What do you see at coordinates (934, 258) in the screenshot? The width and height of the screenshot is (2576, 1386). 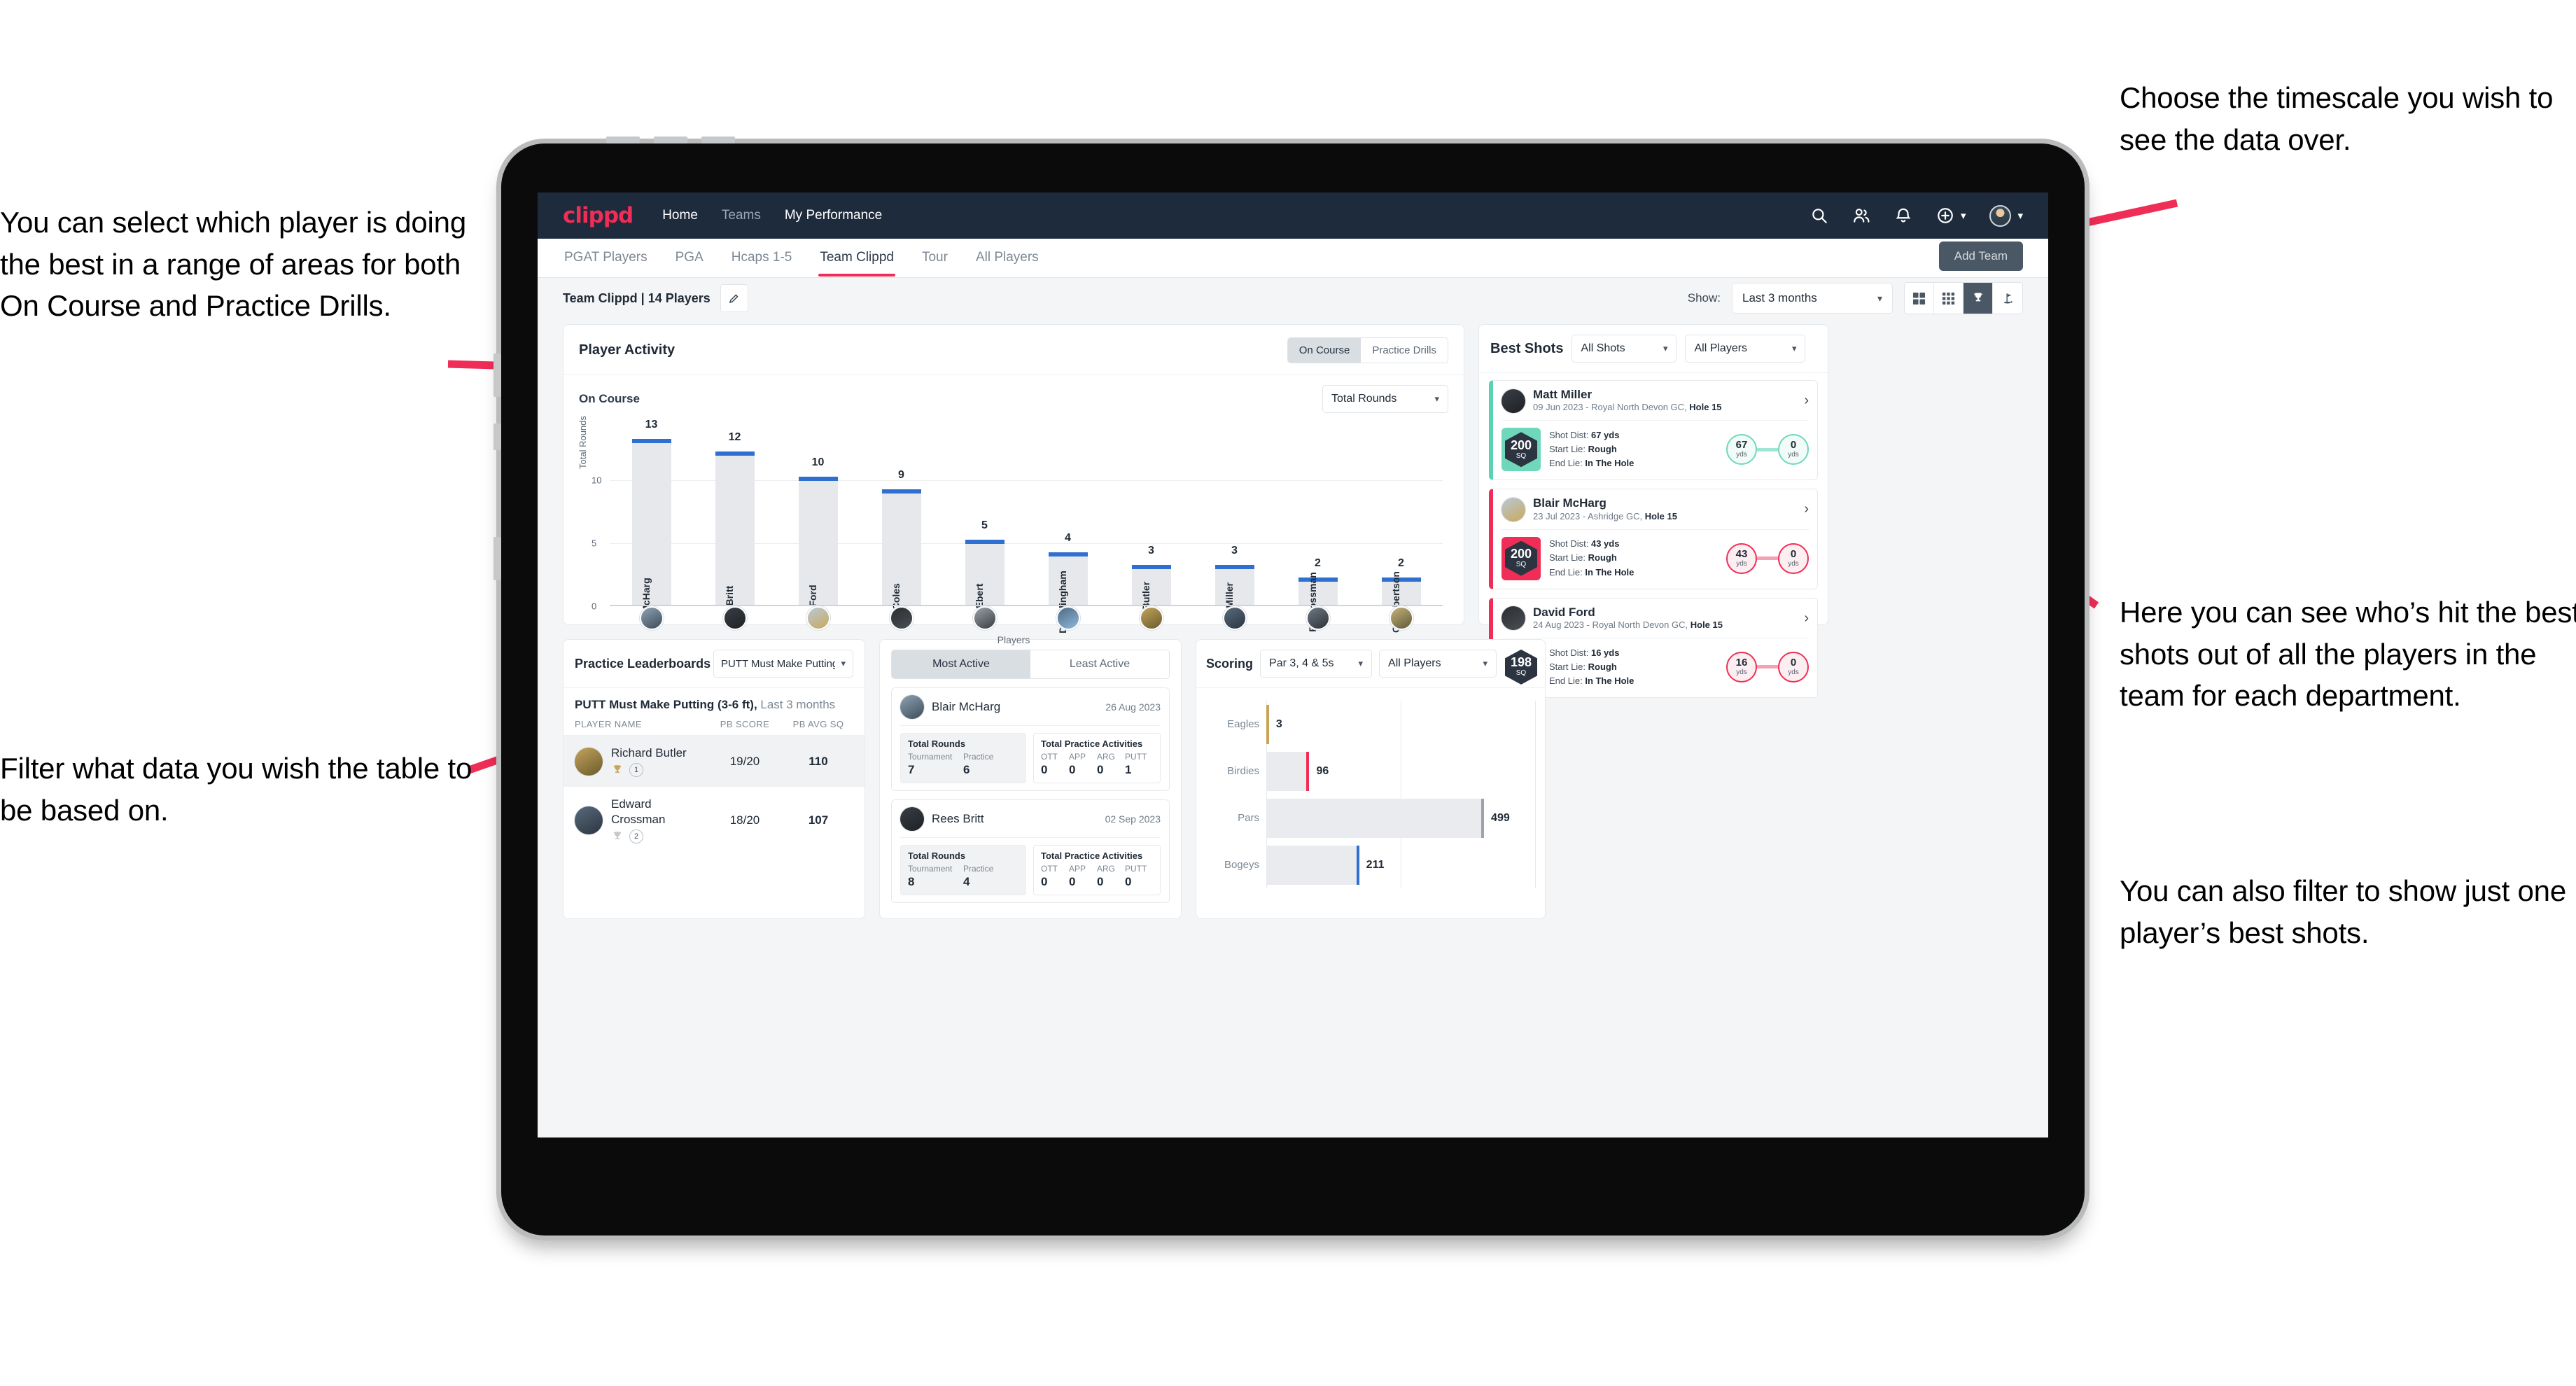 I see `tab-tour: Tour` at bounding box center [934, 258].